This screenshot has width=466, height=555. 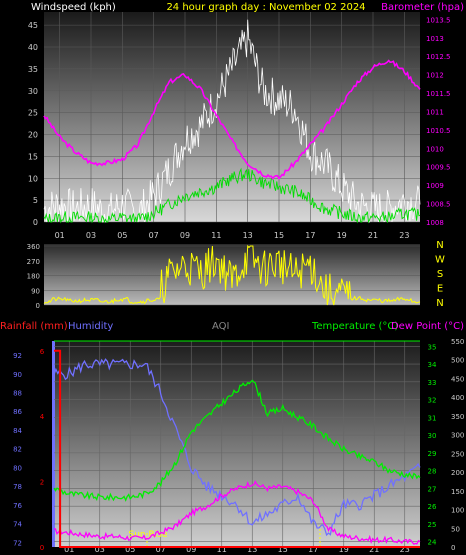 I want to click on x-tick-label: 03, so click(x=91, y=235).